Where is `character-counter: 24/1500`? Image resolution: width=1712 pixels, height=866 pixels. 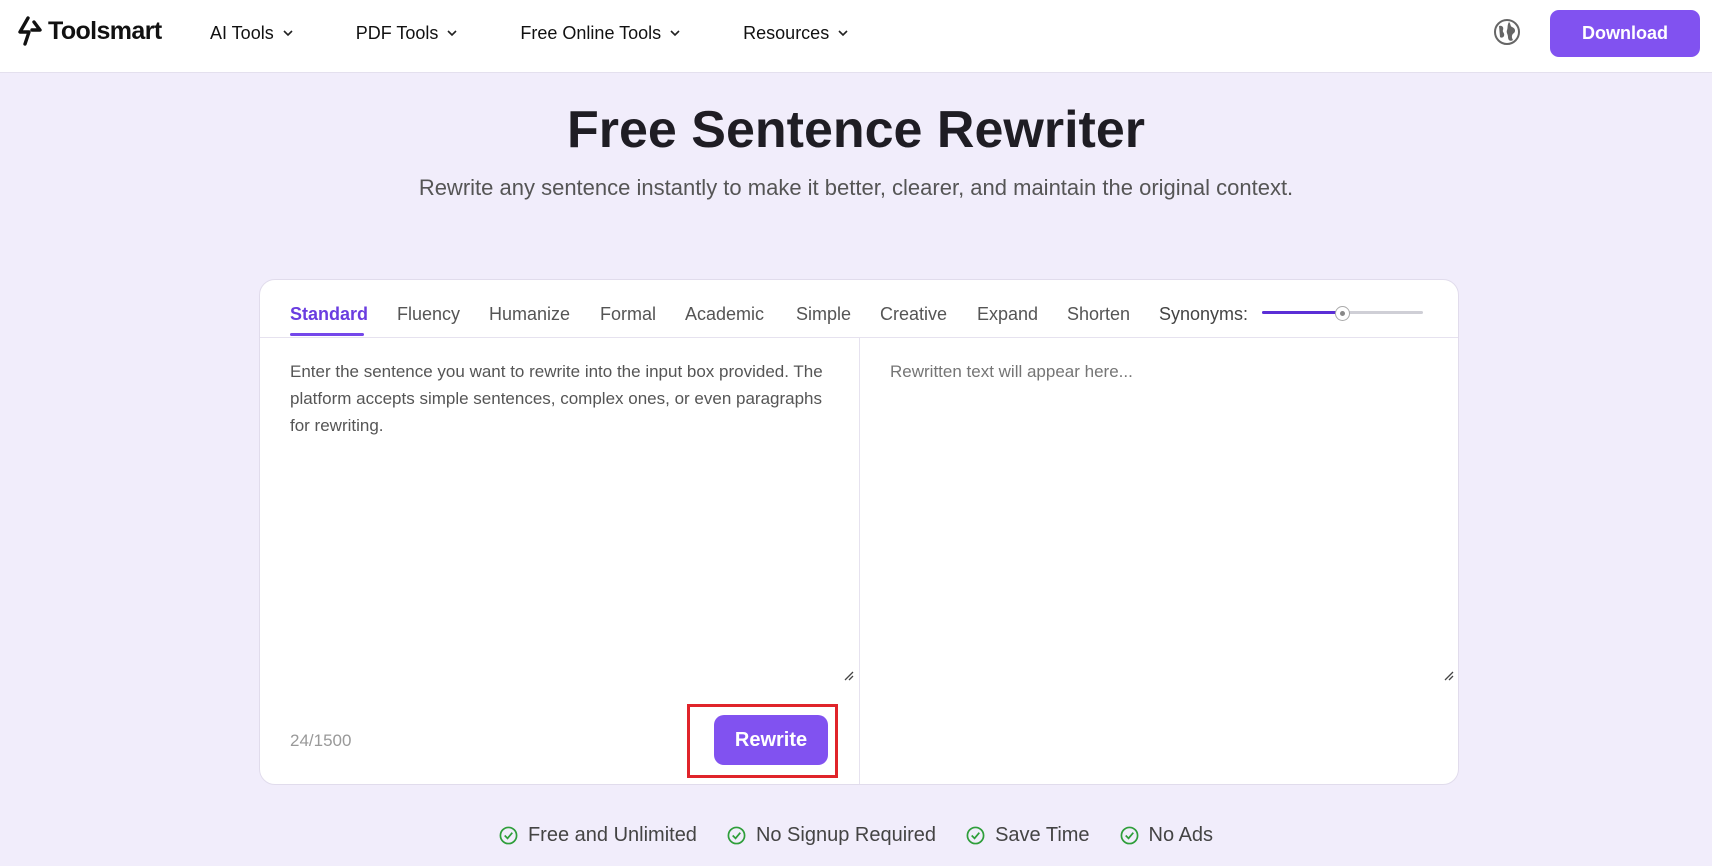 character-counter: 24/1500 is located at coordinates (321, 740).